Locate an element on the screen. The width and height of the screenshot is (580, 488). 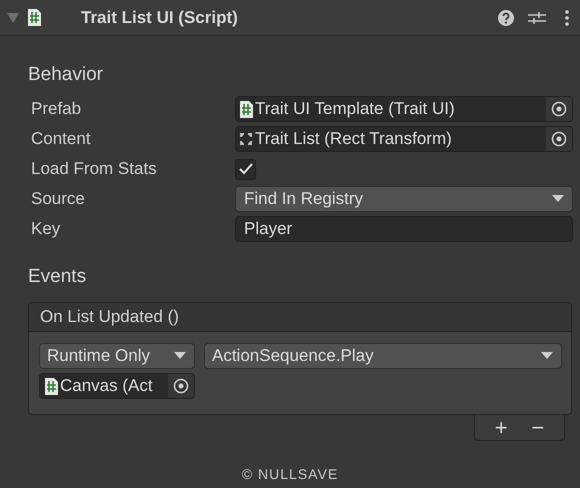
rect-transform-icon is located at coordinates (246, 139).